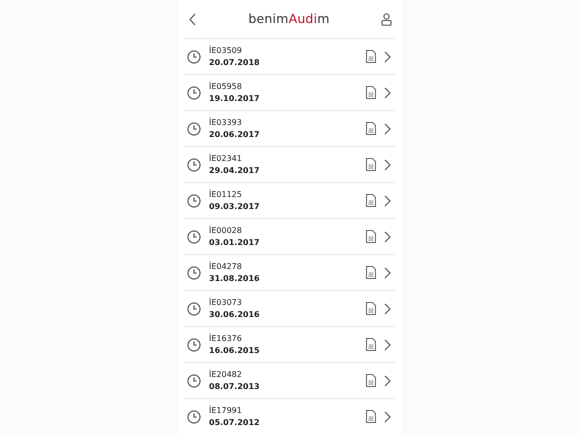 The width and height of the screenshot is (580, 435). Describe the element at coordinates (226, 339) in the screenshot. I see `record-number: İE16376` at that location.